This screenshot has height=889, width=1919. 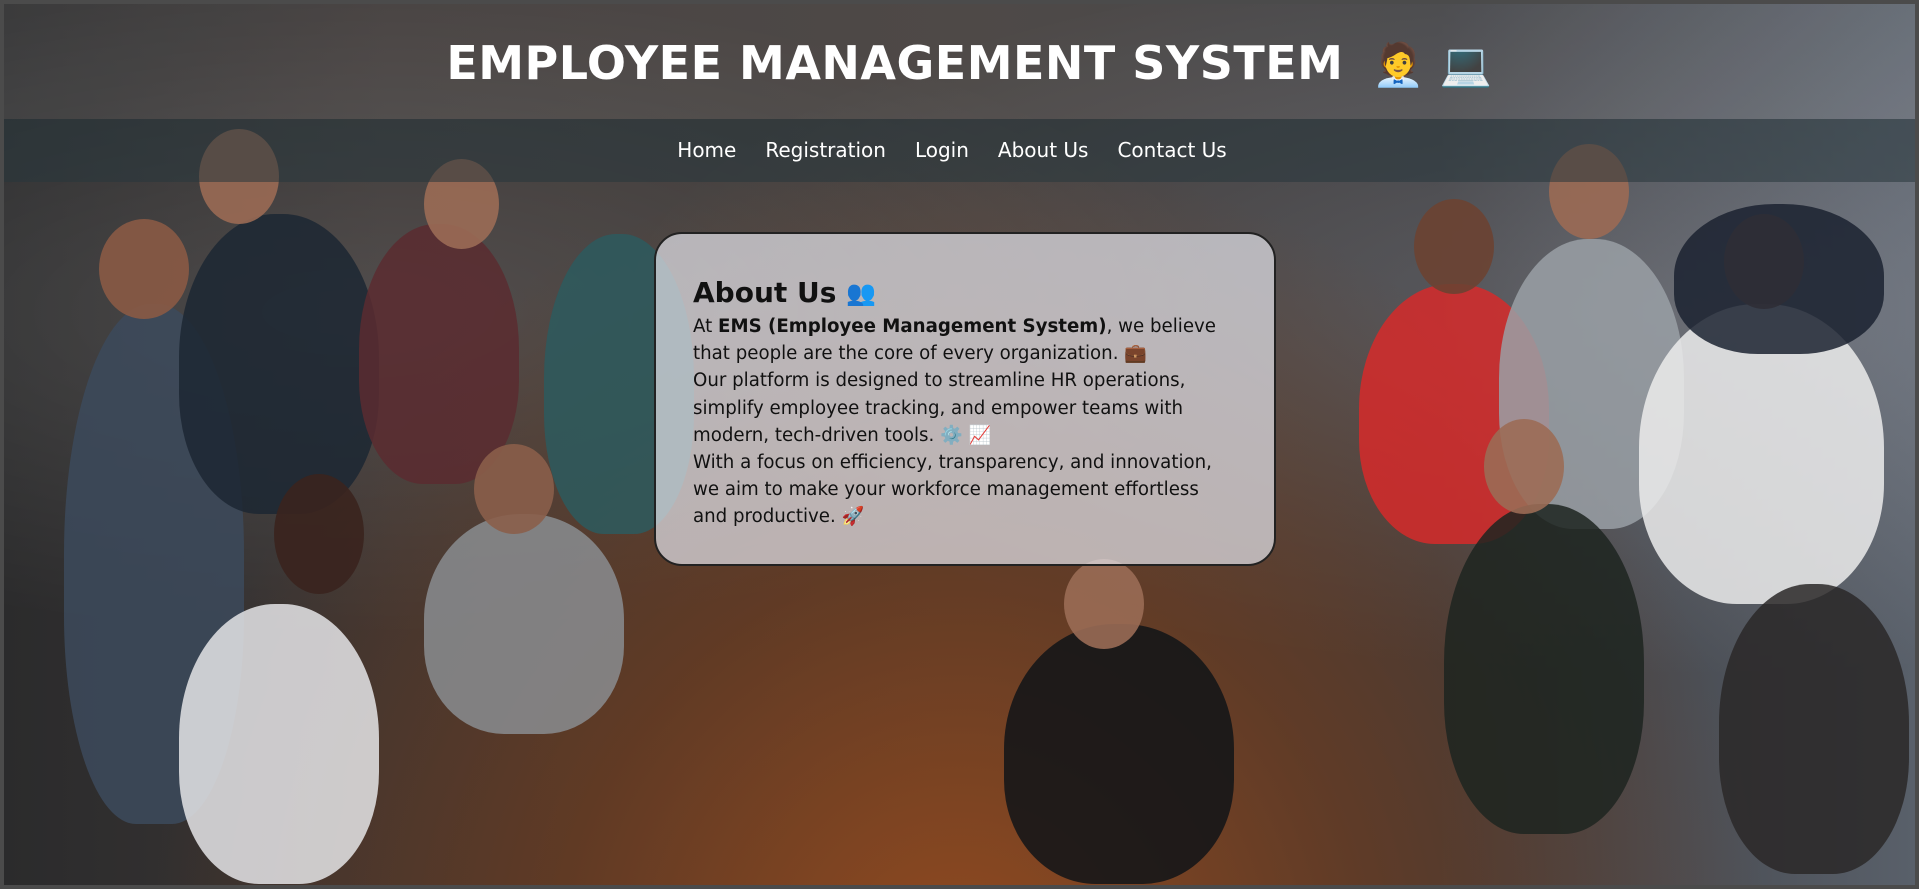 What do you see at coordinates (1171, 150) in the screenshot?
I see `nav-contact-us-link: Contact Us` at bounding box center [1171, 150].